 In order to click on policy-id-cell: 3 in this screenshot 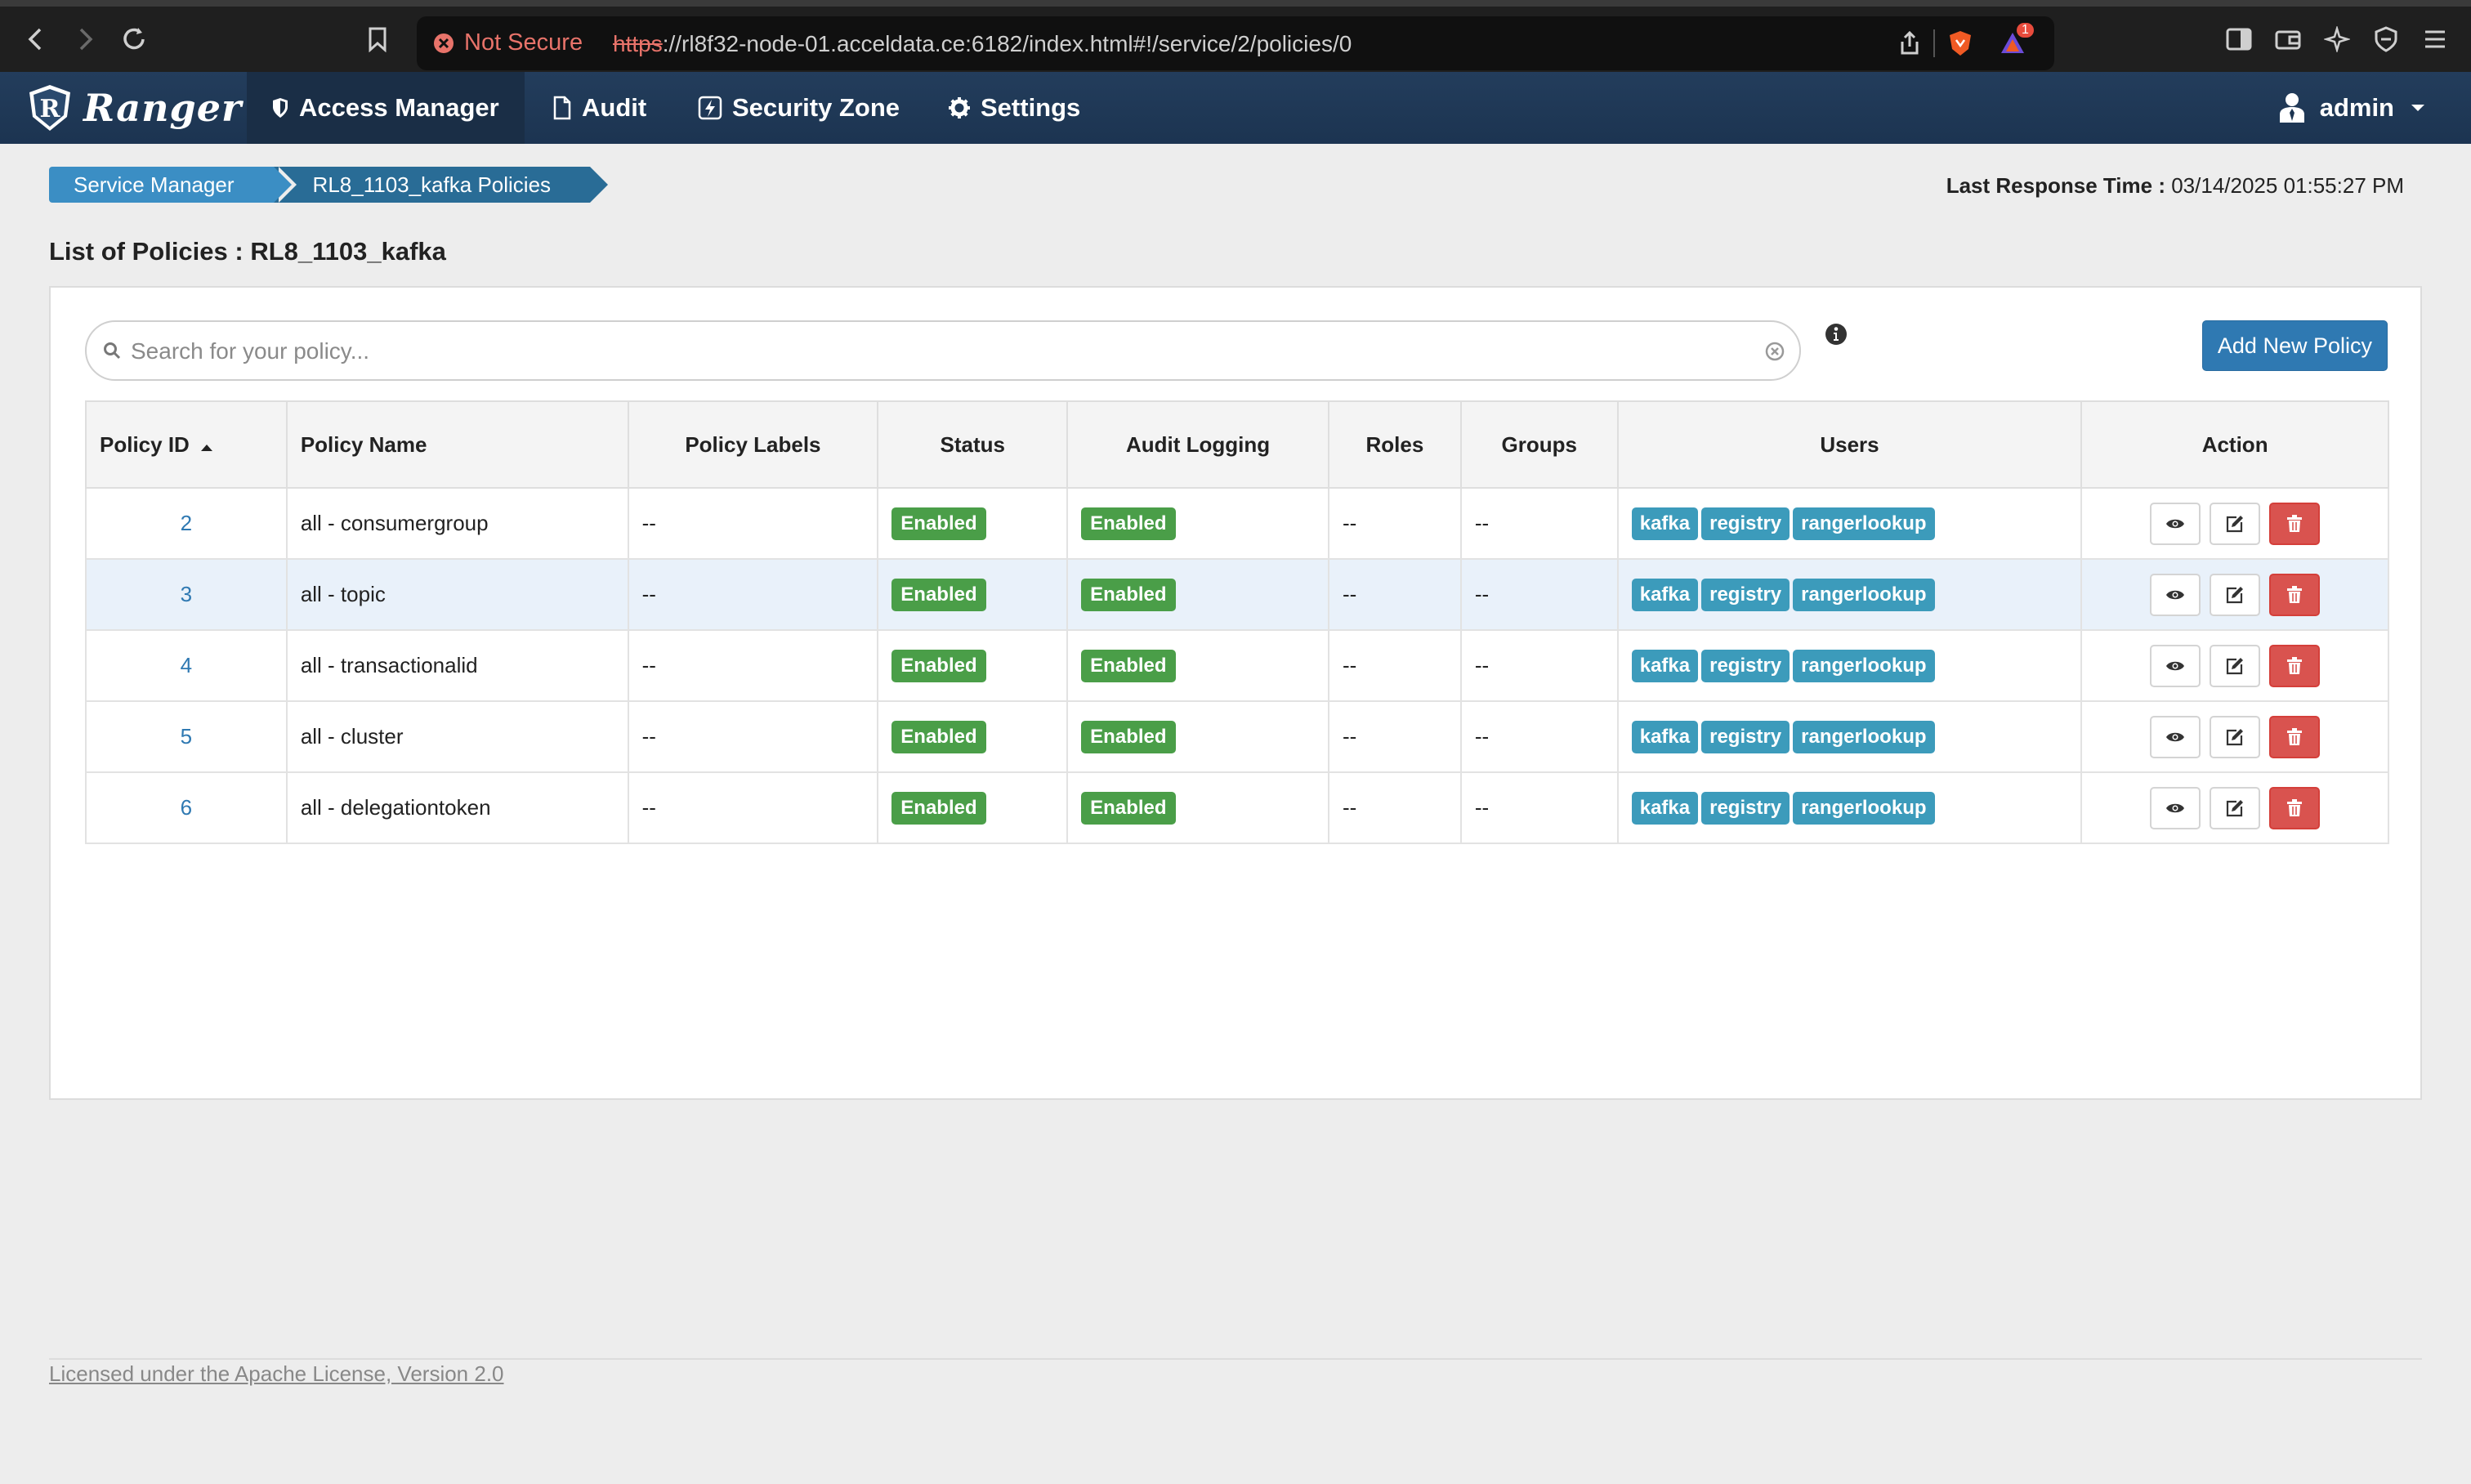, I will do `click(187, 594)`.